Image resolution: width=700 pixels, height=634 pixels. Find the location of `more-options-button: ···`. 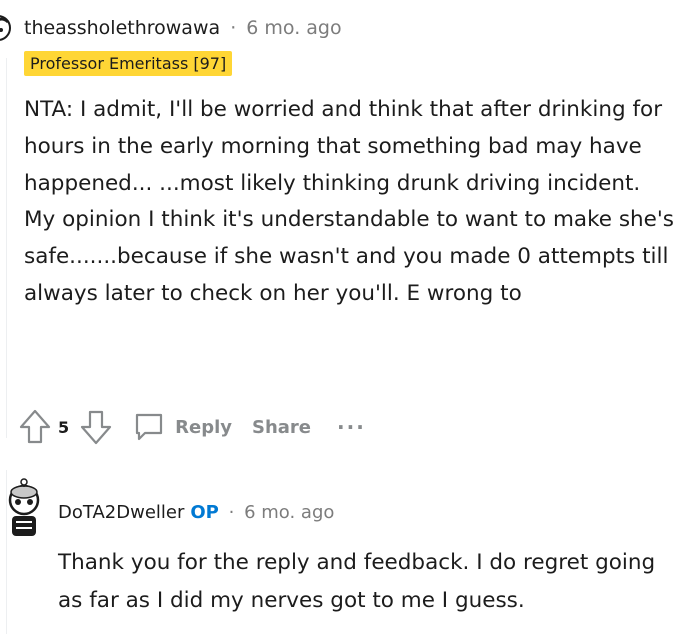

more-options-button: ··· is located at coordinates (351, 427).